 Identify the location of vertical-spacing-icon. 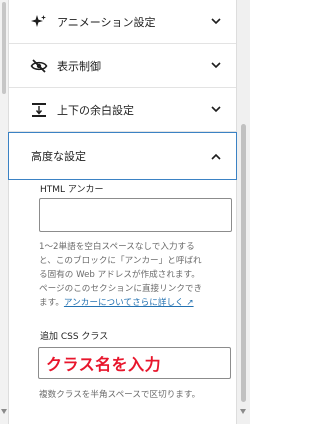
(39, 110).